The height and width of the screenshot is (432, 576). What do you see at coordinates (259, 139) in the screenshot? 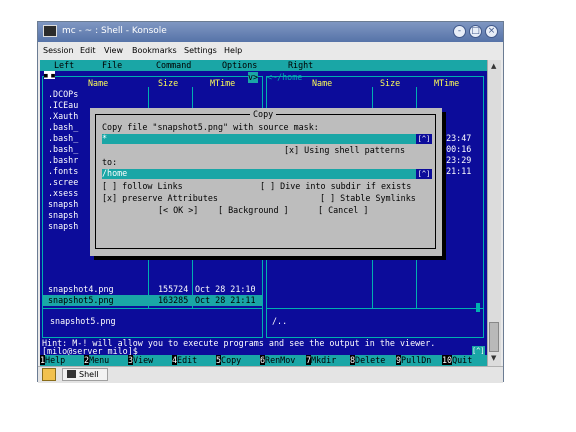
I see `source-mask-input` at bounding box center [259, 139].